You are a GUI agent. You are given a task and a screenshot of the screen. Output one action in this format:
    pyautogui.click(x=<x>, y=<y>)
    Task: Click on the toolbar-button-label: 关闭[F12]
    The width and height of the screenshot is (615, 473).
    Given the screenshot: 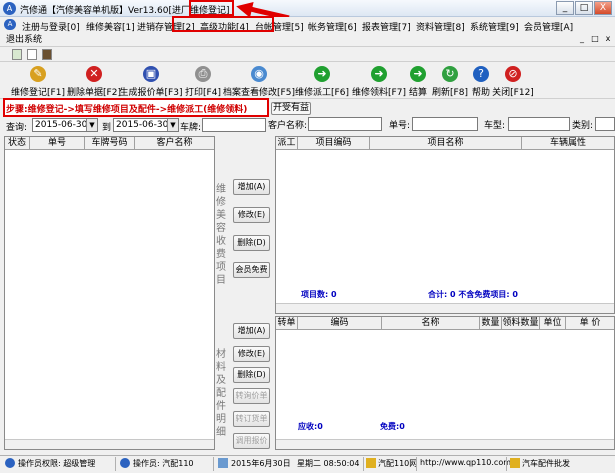 What is the action you would take?
    pyautogui.click(x=513, y=93)
    